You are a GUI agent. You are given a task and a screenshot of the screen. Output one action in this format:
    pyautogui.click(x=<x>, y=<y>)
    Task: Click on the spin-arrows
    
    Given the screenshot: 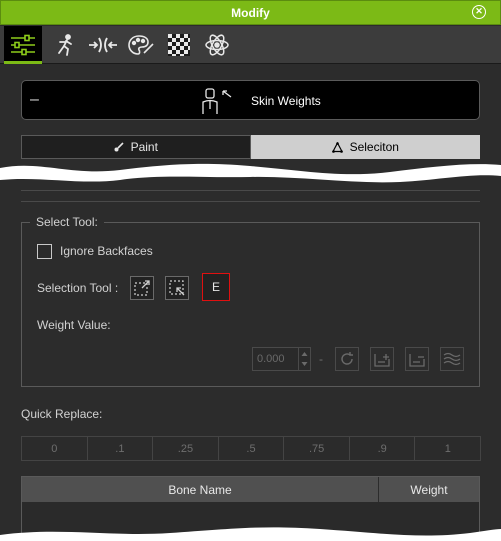 What is the action you would take?
    pyautogui.click(x=304, y=359)
    